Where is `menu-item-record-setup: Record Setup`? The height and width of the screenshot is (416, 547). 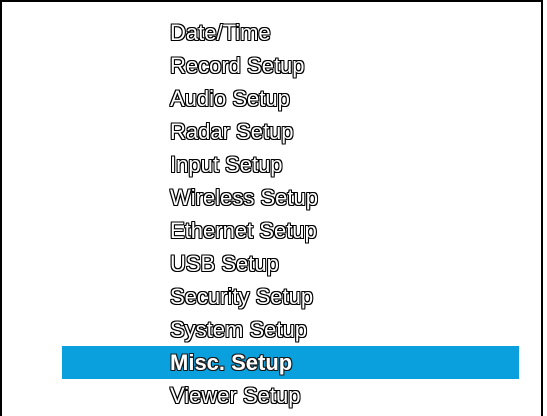 menu-item-record-setup: Record Setup is located at coordinates (271, 65).